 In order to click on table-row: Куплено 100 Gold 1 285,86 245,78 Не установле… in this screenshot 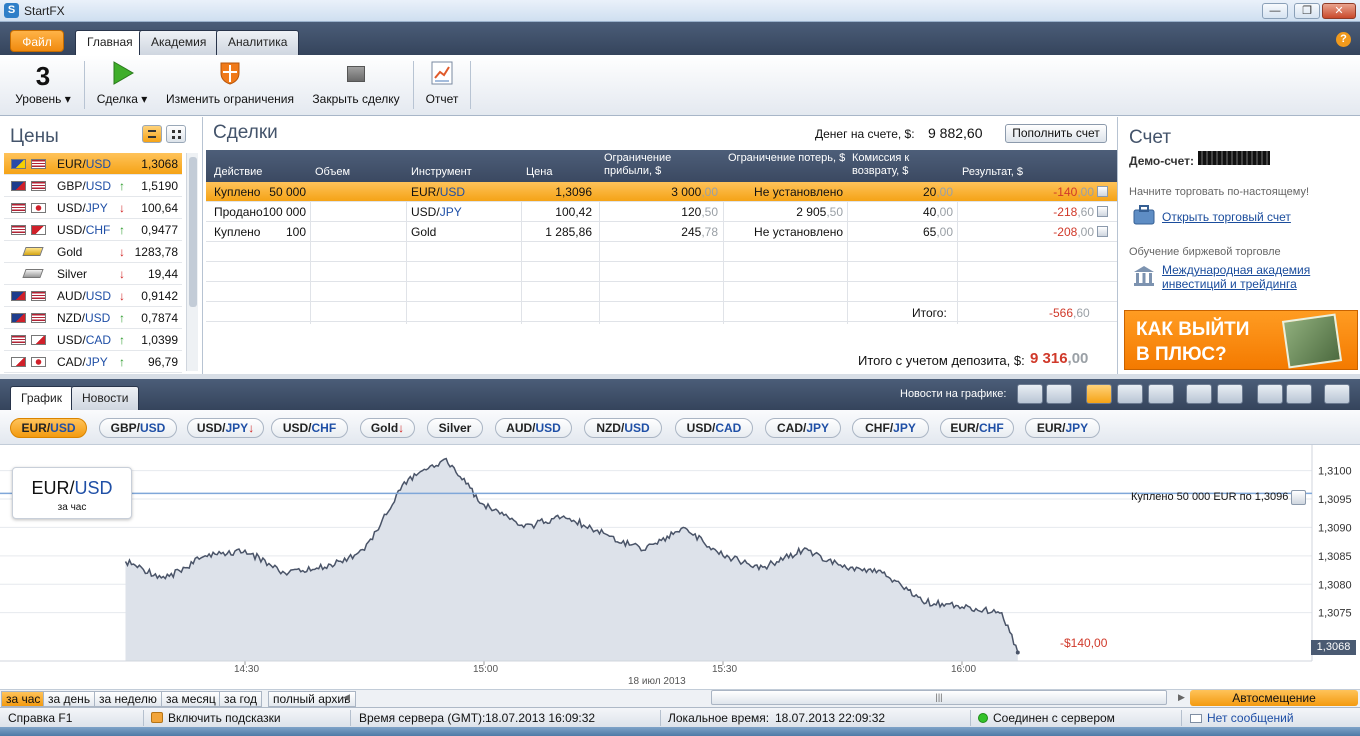, I will do `click(661, 232)`.